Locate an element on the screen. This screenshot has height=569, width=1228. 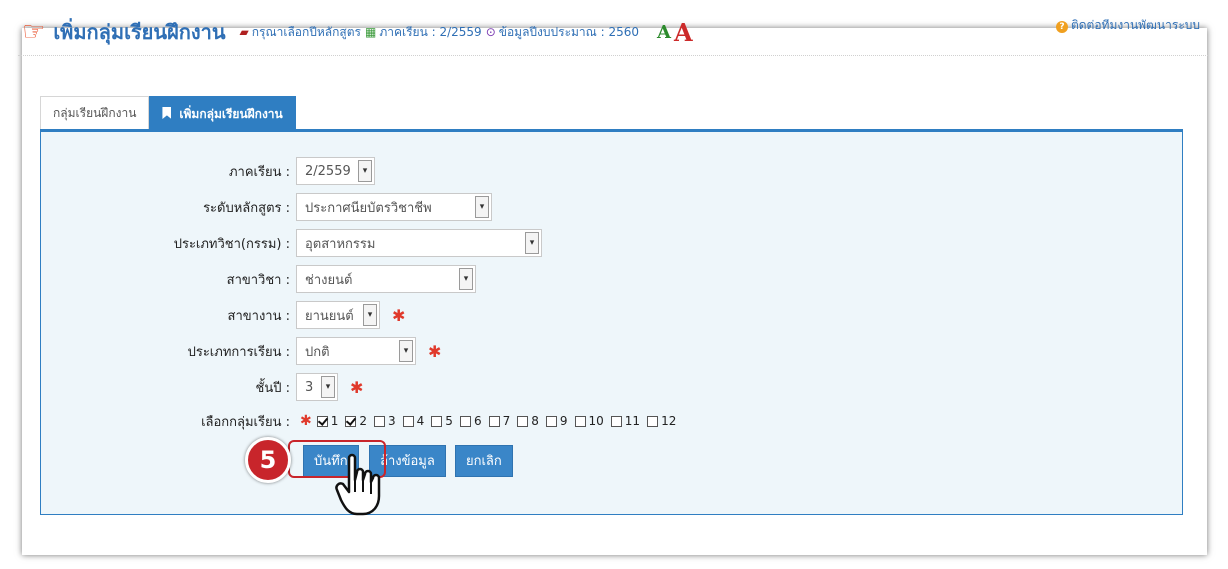
groups-row: เลือกกลุ่มเรียน : ✱ 1 2 3 4 5 6 7 8 9 10 11 12 is located at coordinates (359, 421).